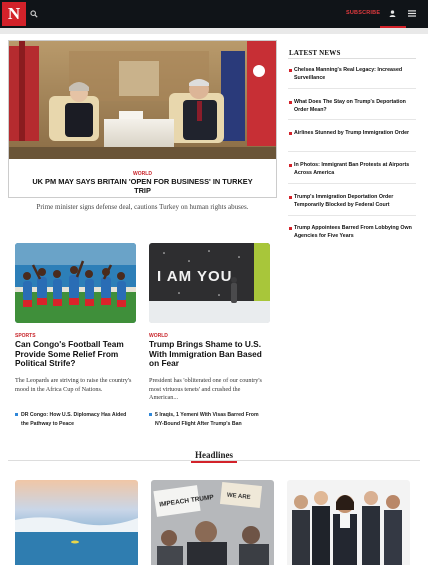 The height and width of the screenshot is (565, 428). What do you see at coordinates (195, 276) in the screenshot?
I see `i-am-you-graffiti: I AM YOU` at bounding box center [195, 276].